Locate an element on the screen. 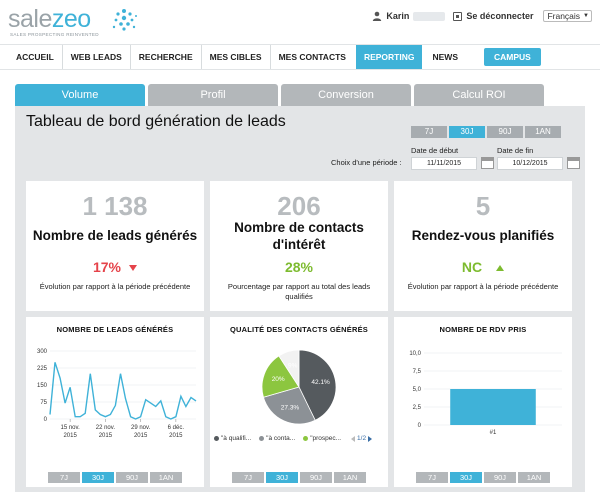  legend-pager: 1/2 is located at coordinates (362, 438).